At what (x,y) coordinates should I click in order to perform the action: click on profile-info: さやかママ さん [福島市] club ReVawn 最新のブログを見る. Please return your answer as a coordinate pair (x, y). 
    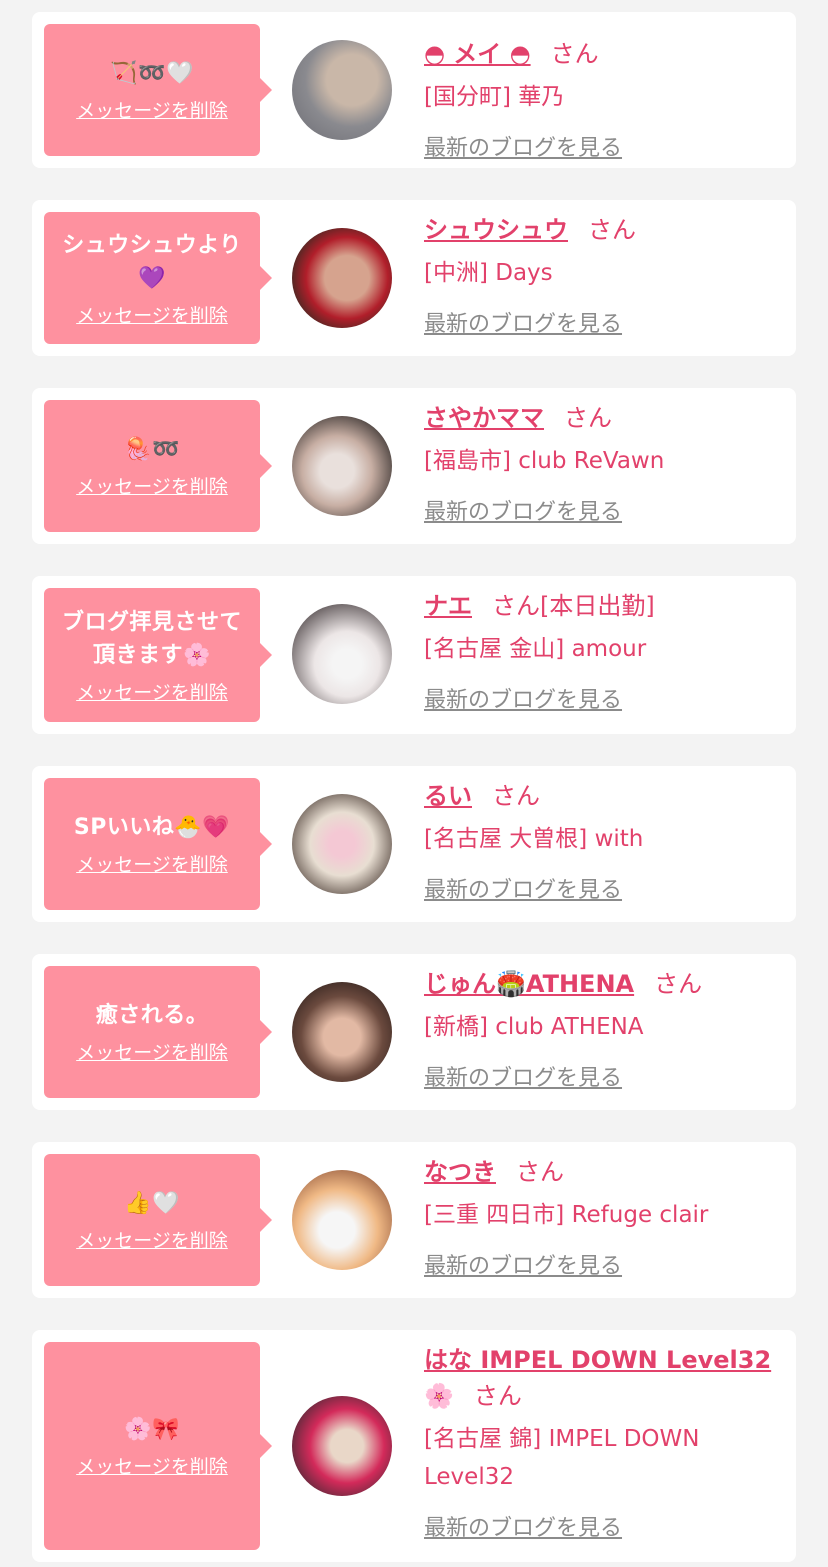
    Looking at the image, I should click on (600, 463).